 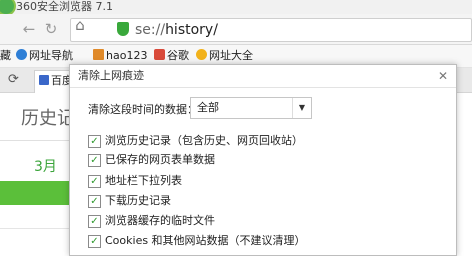 I want to click on star-icon, so click(x=201, y=54).